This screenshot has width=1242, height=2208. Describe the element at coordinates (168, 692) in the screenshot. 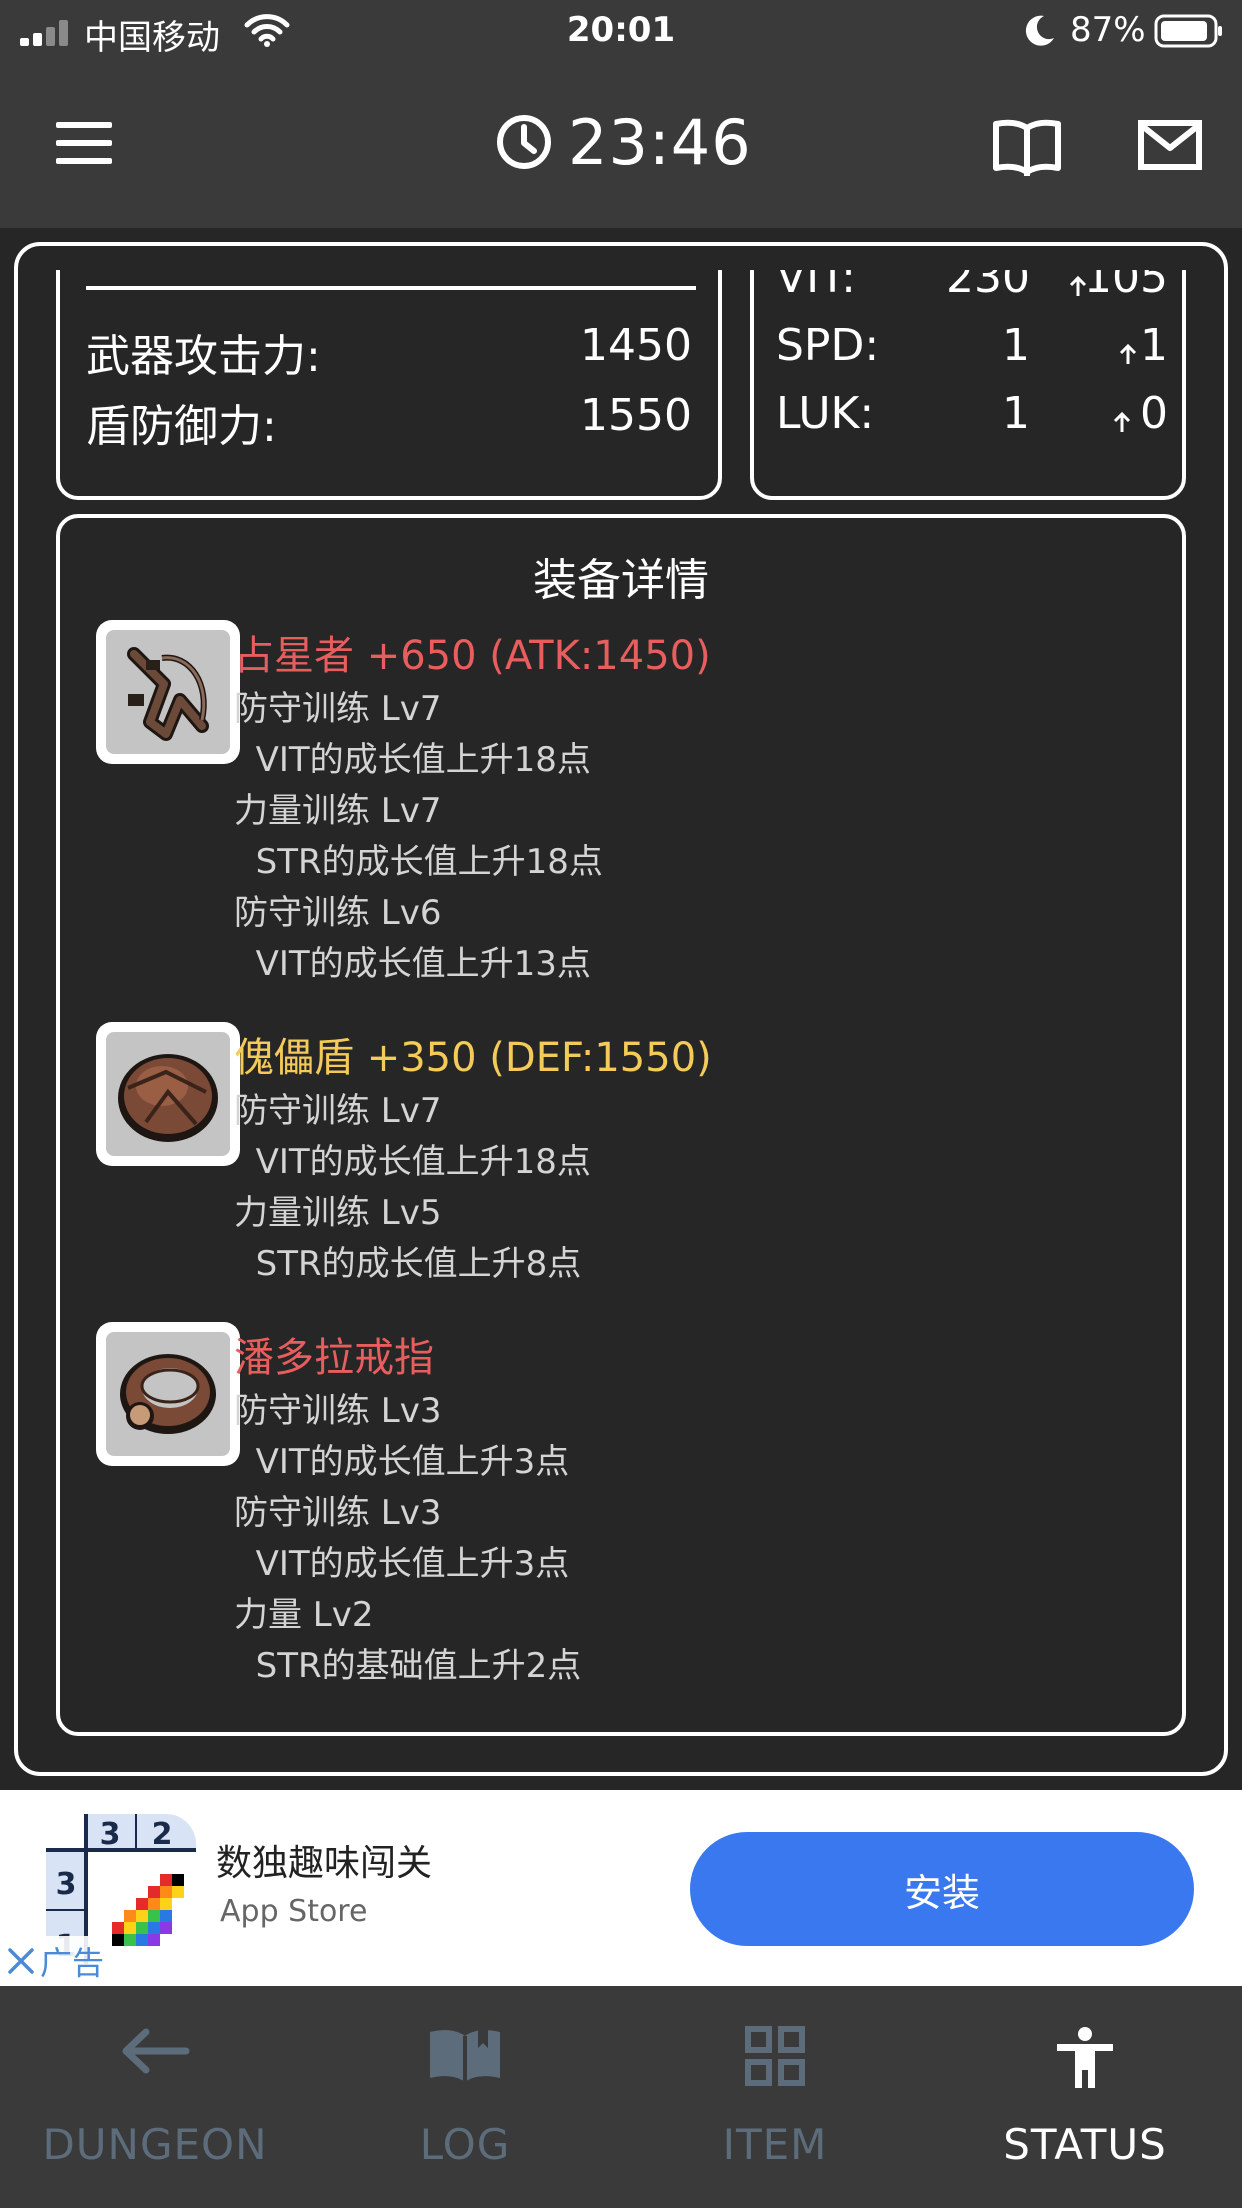

I see `crossbow-icon` at that location.